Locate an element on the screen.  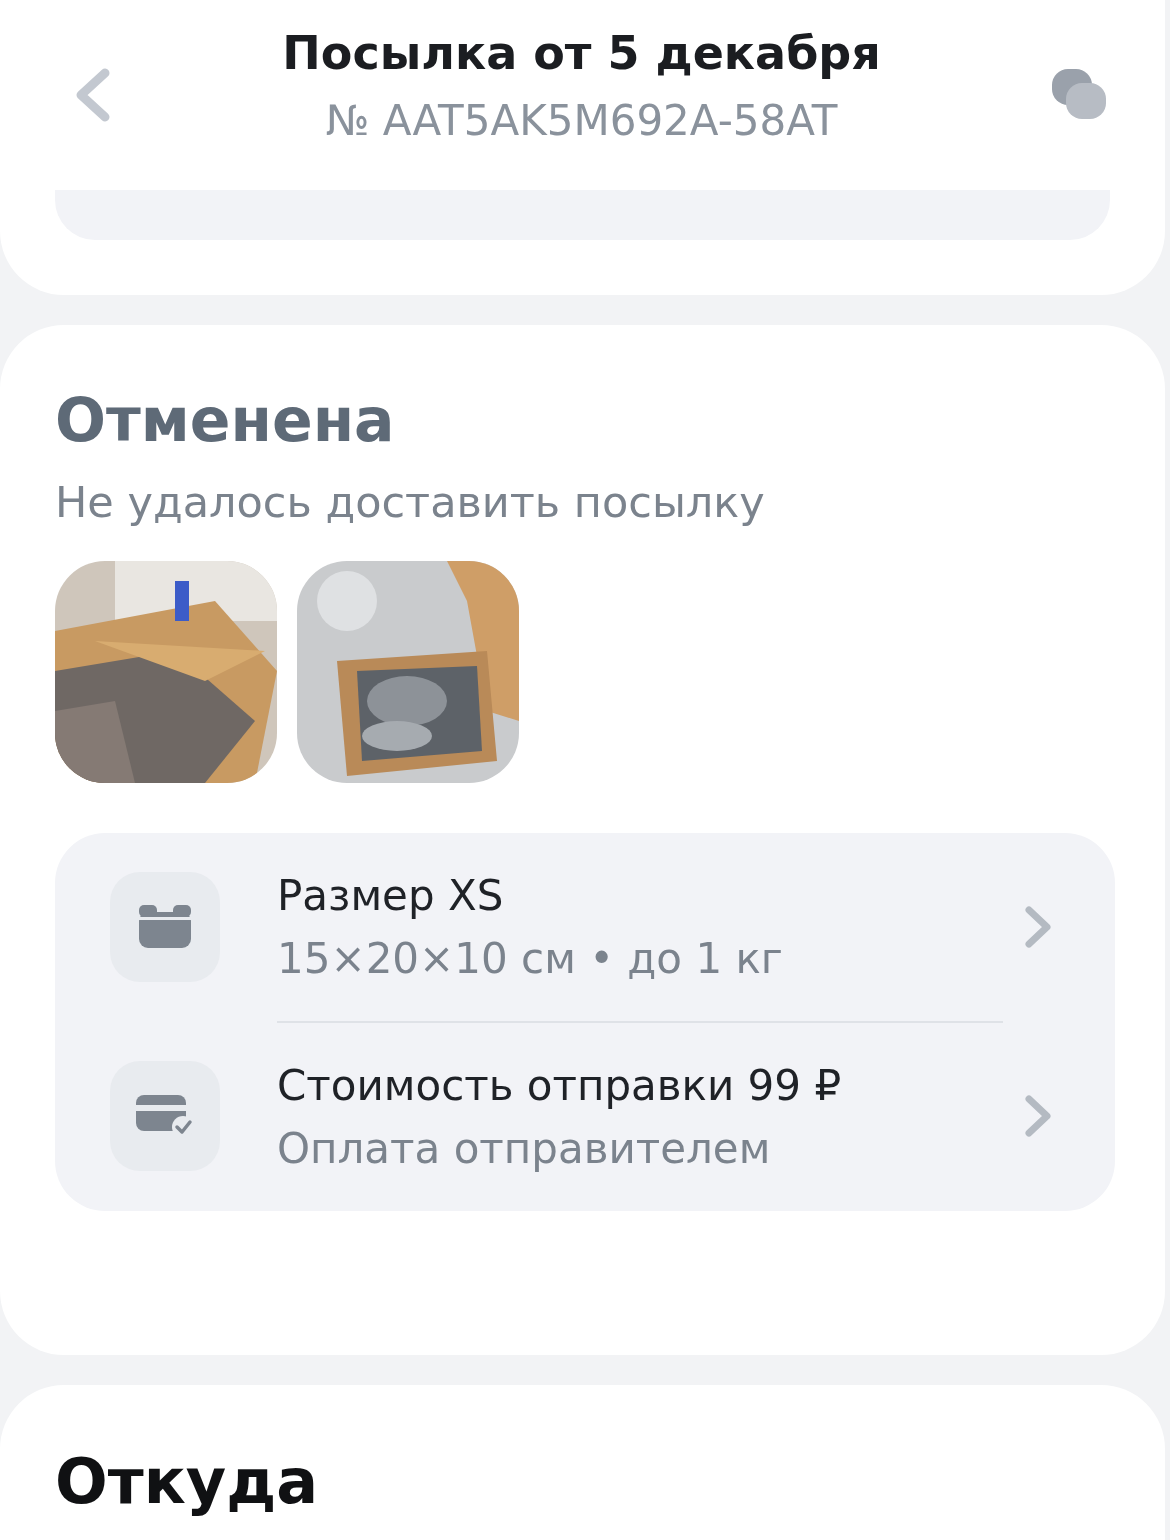
detail-row: Размер XS 15×20×10 см • до 1 кг is located at coordinates (585, 927).